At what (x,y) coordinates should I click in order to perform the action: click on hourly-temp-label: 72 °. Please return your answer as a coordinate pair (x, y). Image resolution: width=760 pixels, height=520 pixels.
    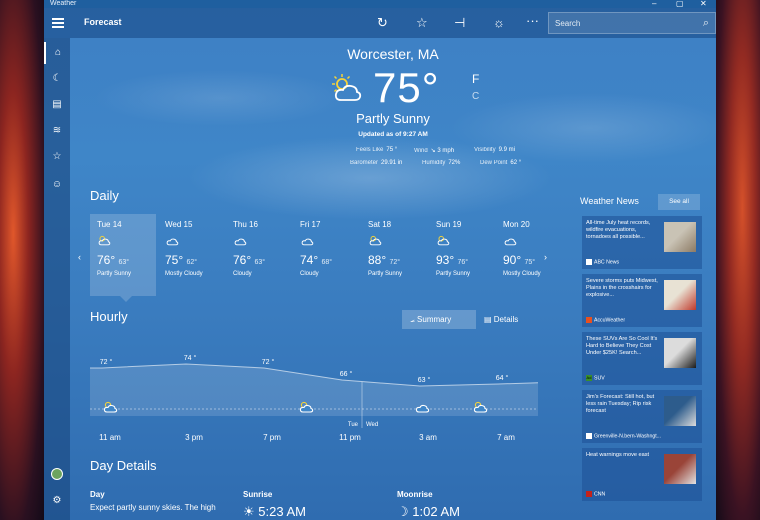
    Looking at the image, I should click on (106, 362).